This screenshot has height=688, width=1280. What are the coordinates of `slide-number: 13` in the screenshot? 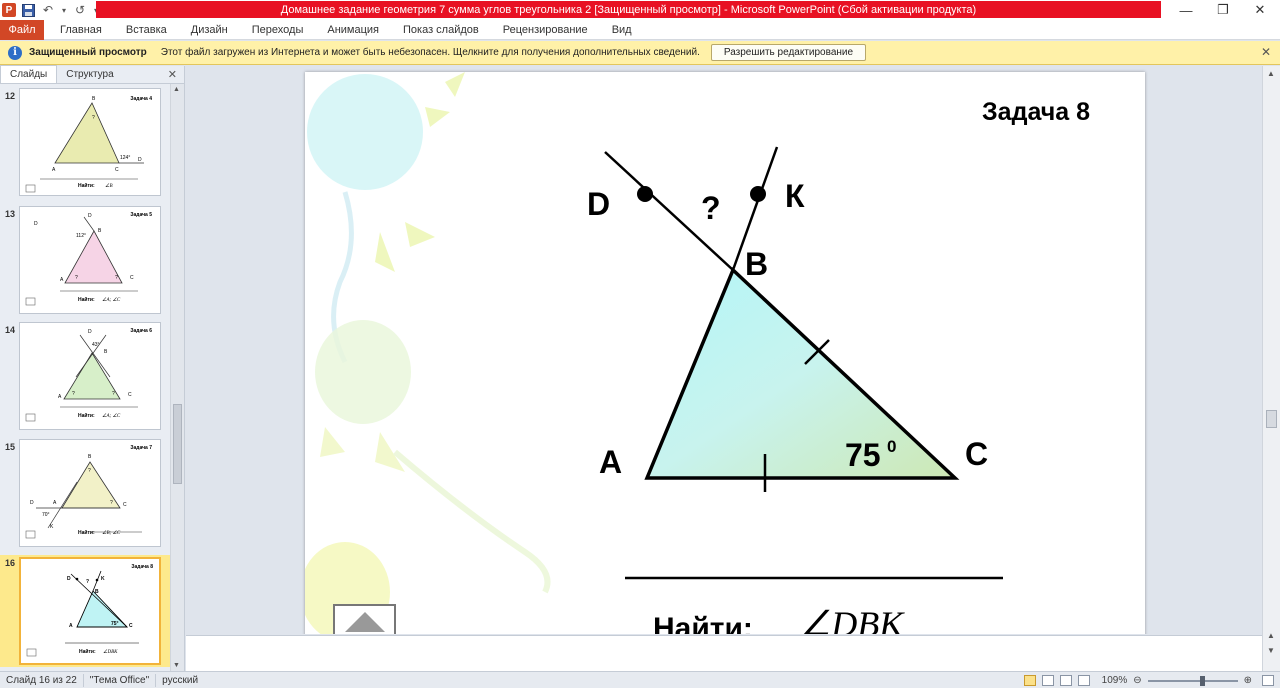 It's located at (10, 214).